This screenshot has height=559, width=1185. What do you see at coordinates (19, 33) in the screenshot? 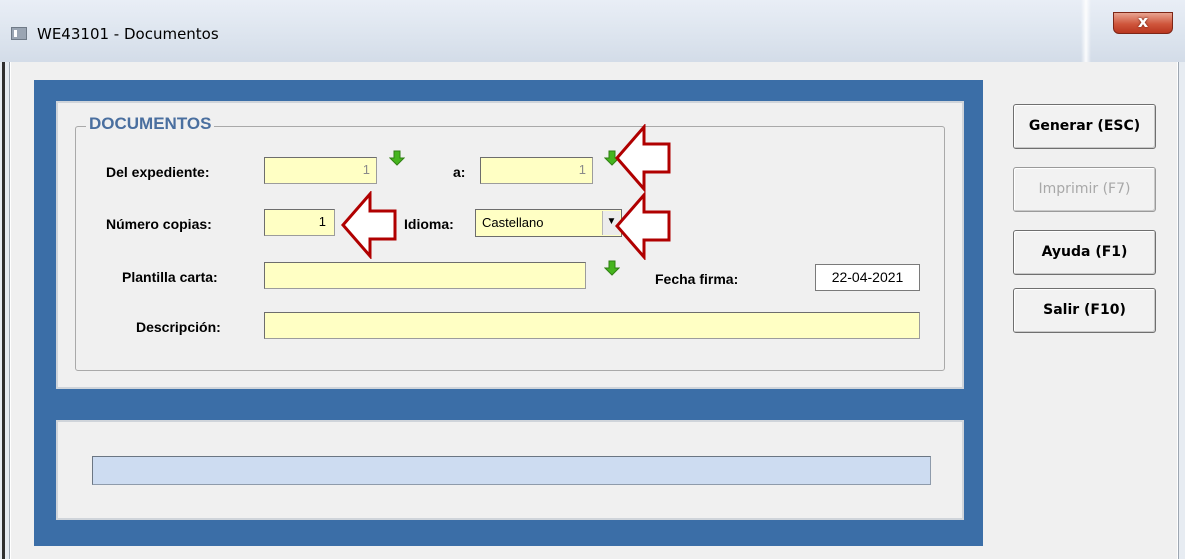
I see `window-icon` at bounding box center [19, 33].